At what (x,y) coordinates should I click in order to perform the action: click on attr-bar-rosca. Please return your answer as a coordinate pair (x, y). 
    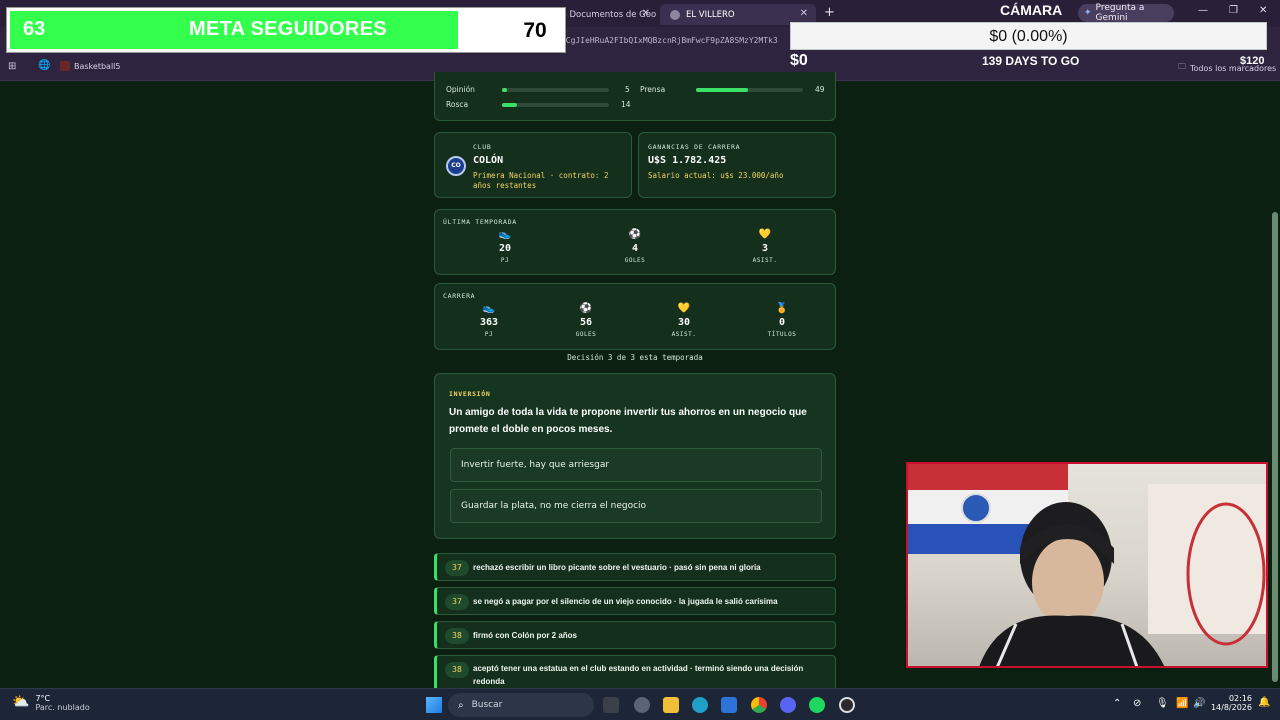
    Looking at the image, I should click on (555, 105).